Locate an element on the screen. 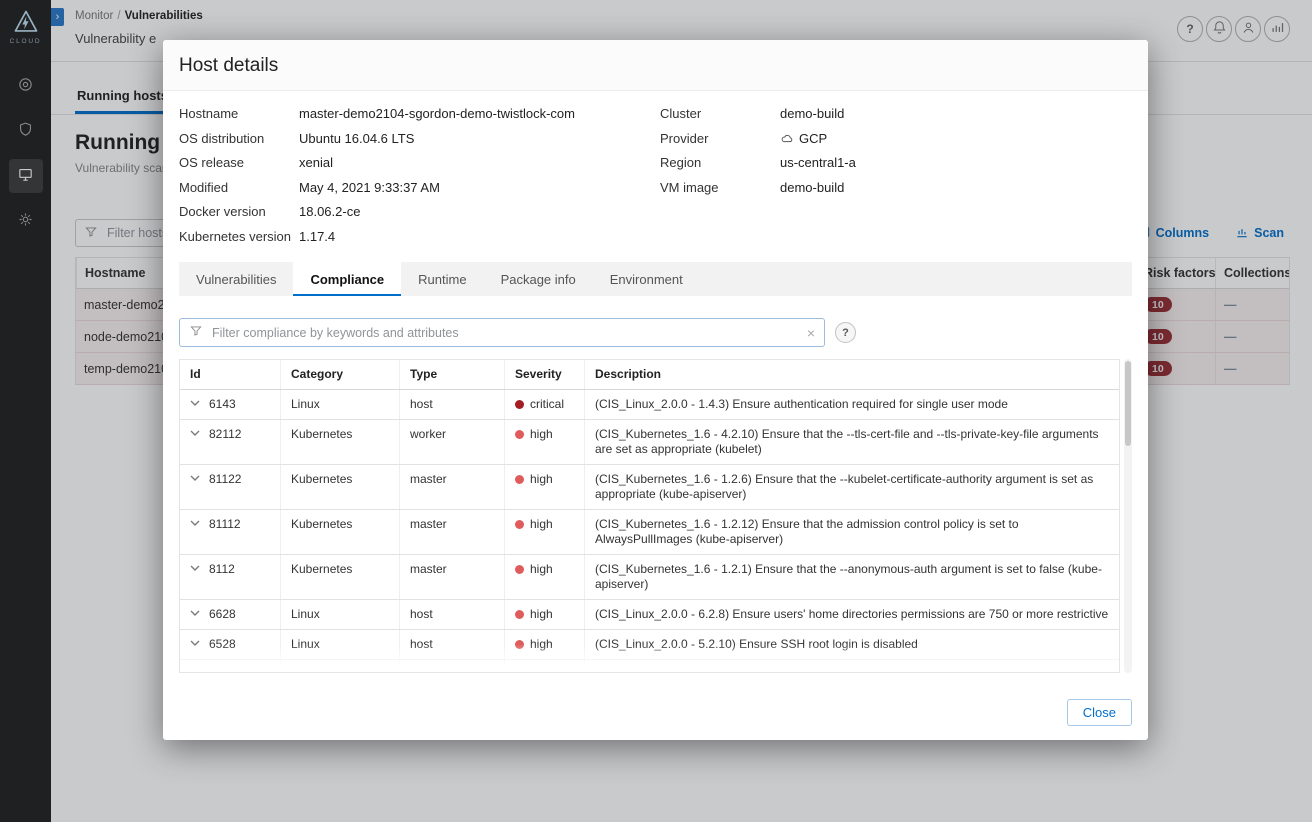 This screenshot has height=822, width=1312. detail-row: Modified May 4, 2021 9:33:37 AM is located at coordinates (419, 188).